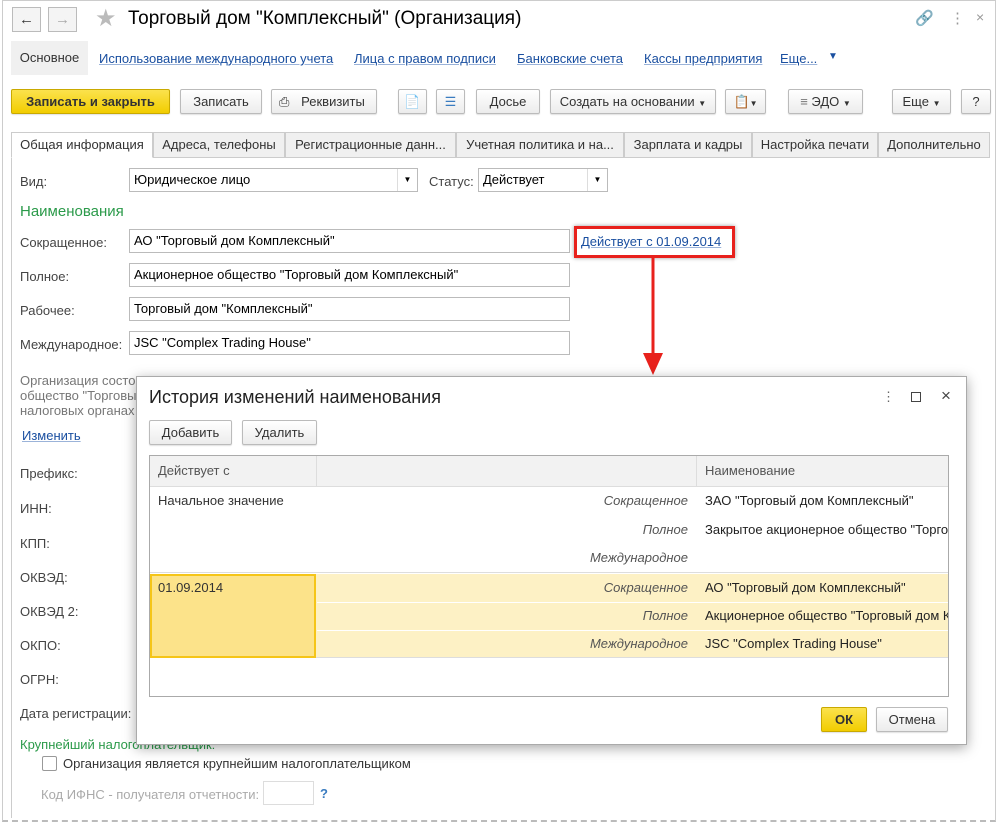 The image size is (998, 825). I want to click on status-value: Действует, so click(514, 179).